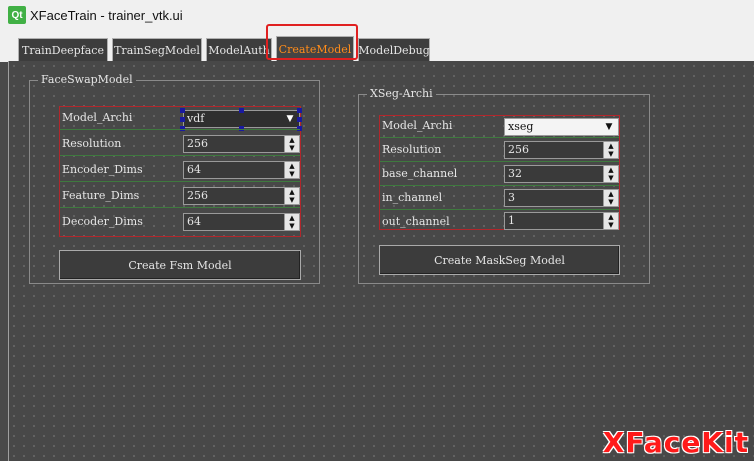 The image size is (754, 461). Describe the element at coordinates (106, 15) in the screenshot. I see `window-title: XFaceTrain - trainer_vtk.ui` at that location.